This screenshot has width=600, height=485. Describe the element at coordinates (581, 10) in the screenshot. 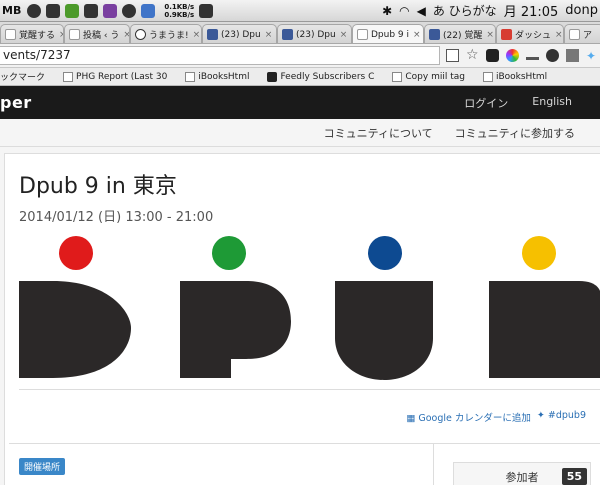

I see `user-name: donp` at that location.